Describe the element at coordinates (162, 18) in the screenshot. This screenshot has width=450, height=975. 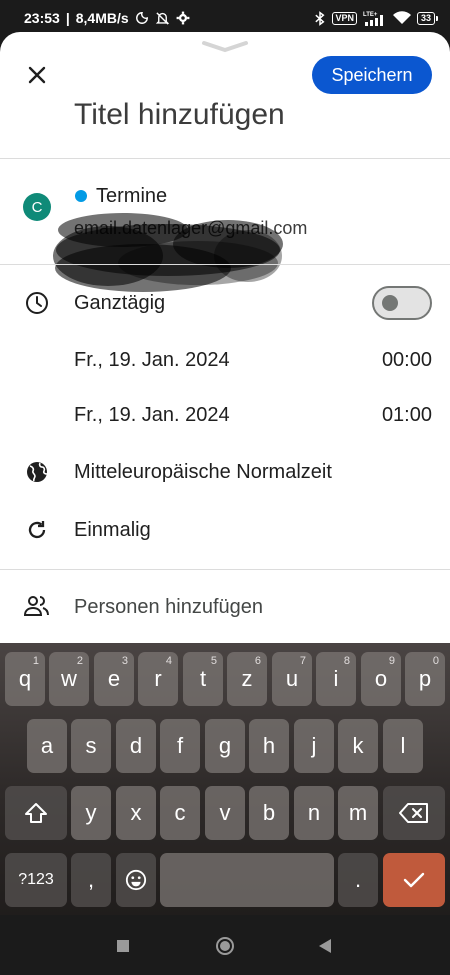
I see `mute-icon` at that location.